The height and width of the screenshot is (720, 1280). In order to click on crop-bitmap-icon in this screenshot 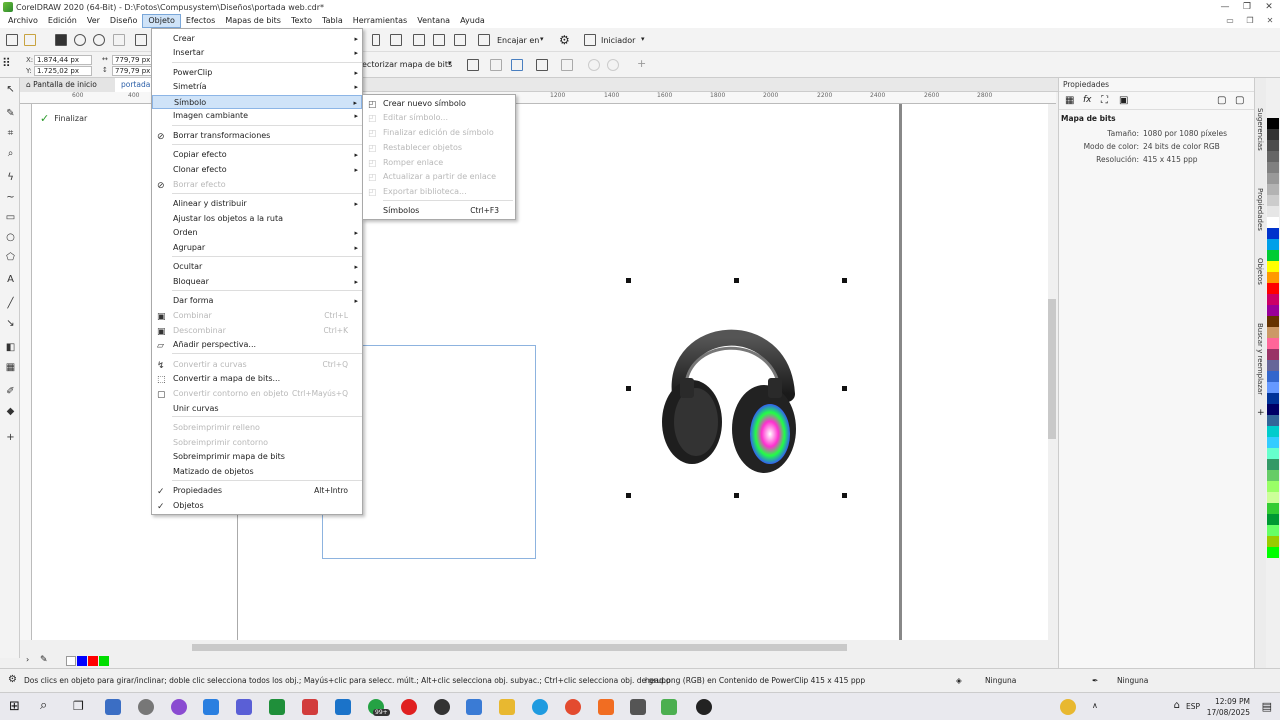, I will do `click(496, 65)`.